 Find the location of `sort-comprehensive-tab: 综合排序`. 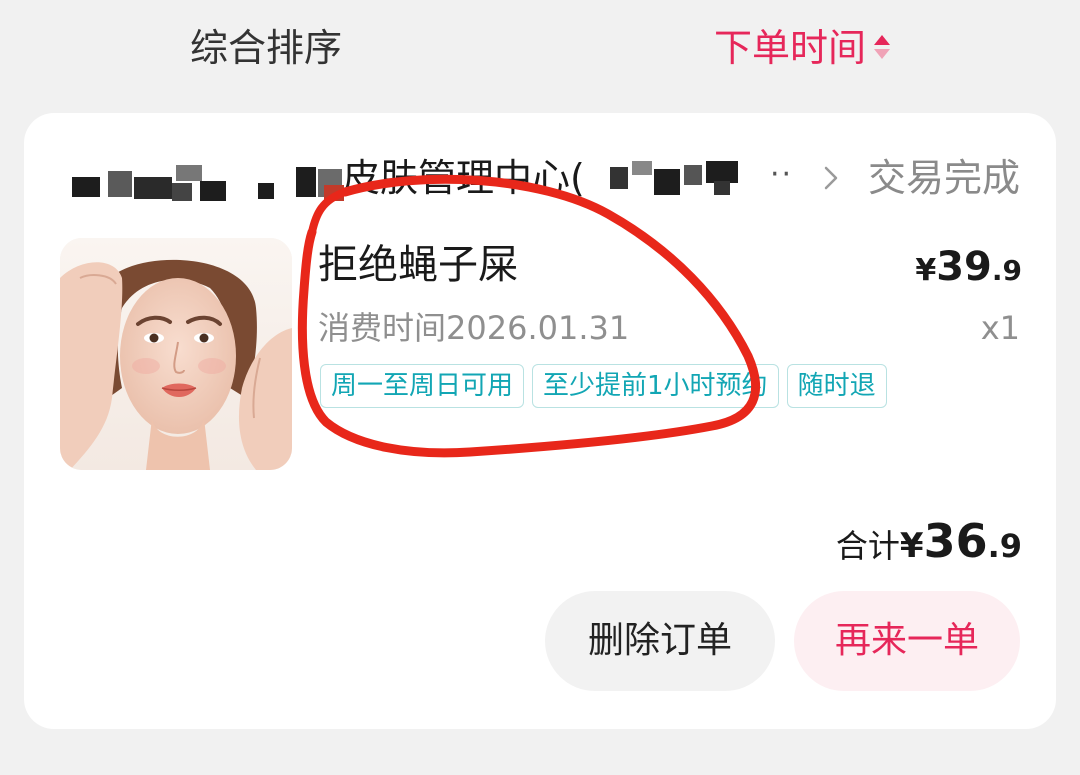

sort-comprehensive-tab: 综合排序 is located at coordinates (266, 48).